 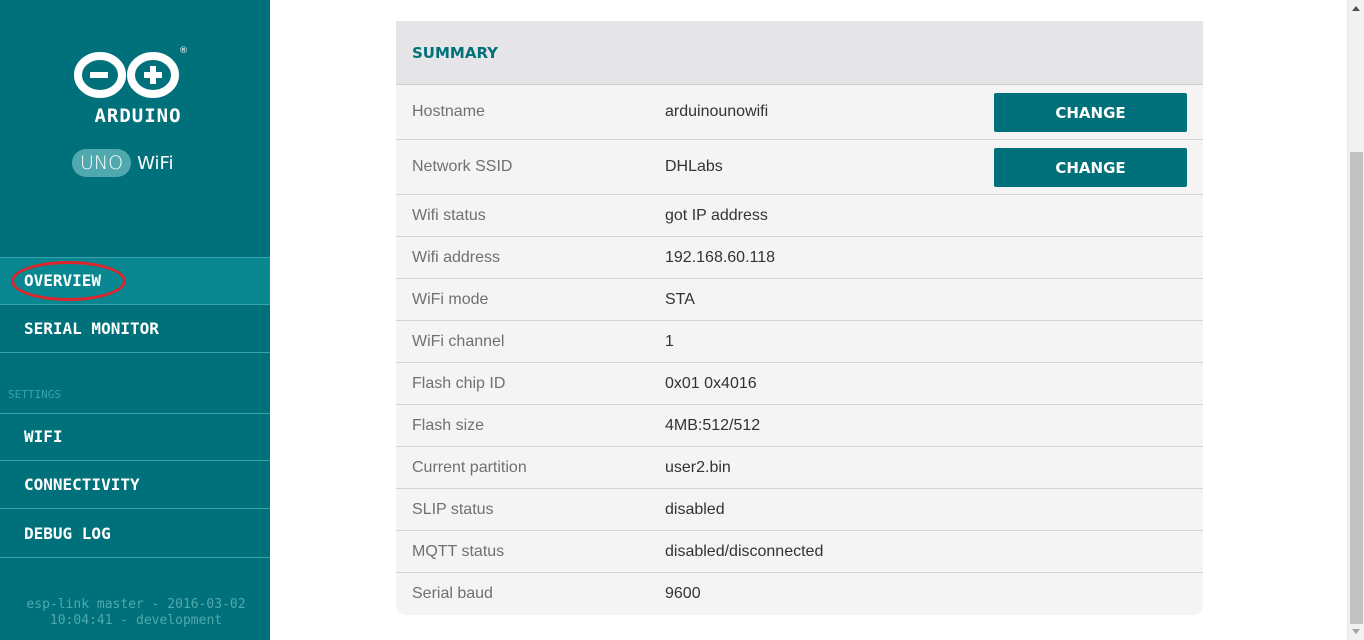 I want to click on nav-item-label: DEBUG LOG, so click(x=67, y=533).